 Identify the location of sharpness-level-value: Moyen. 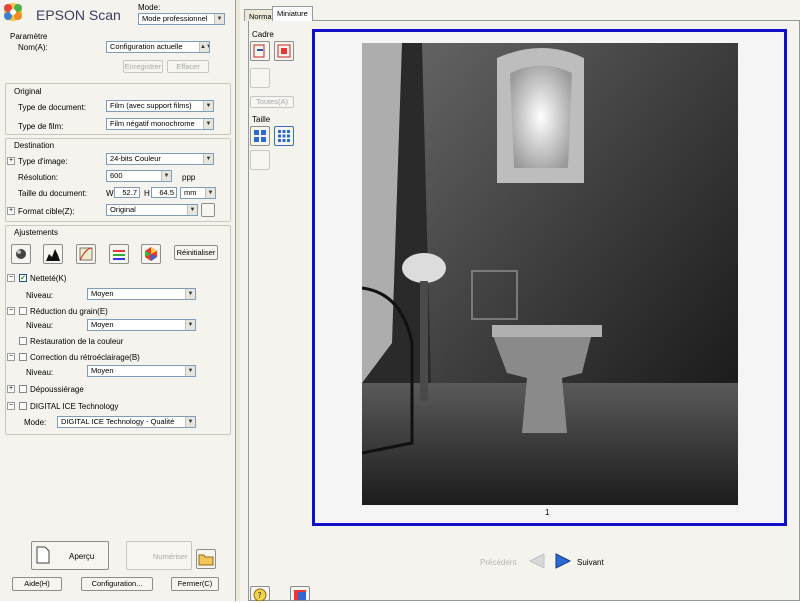
(102, 293).